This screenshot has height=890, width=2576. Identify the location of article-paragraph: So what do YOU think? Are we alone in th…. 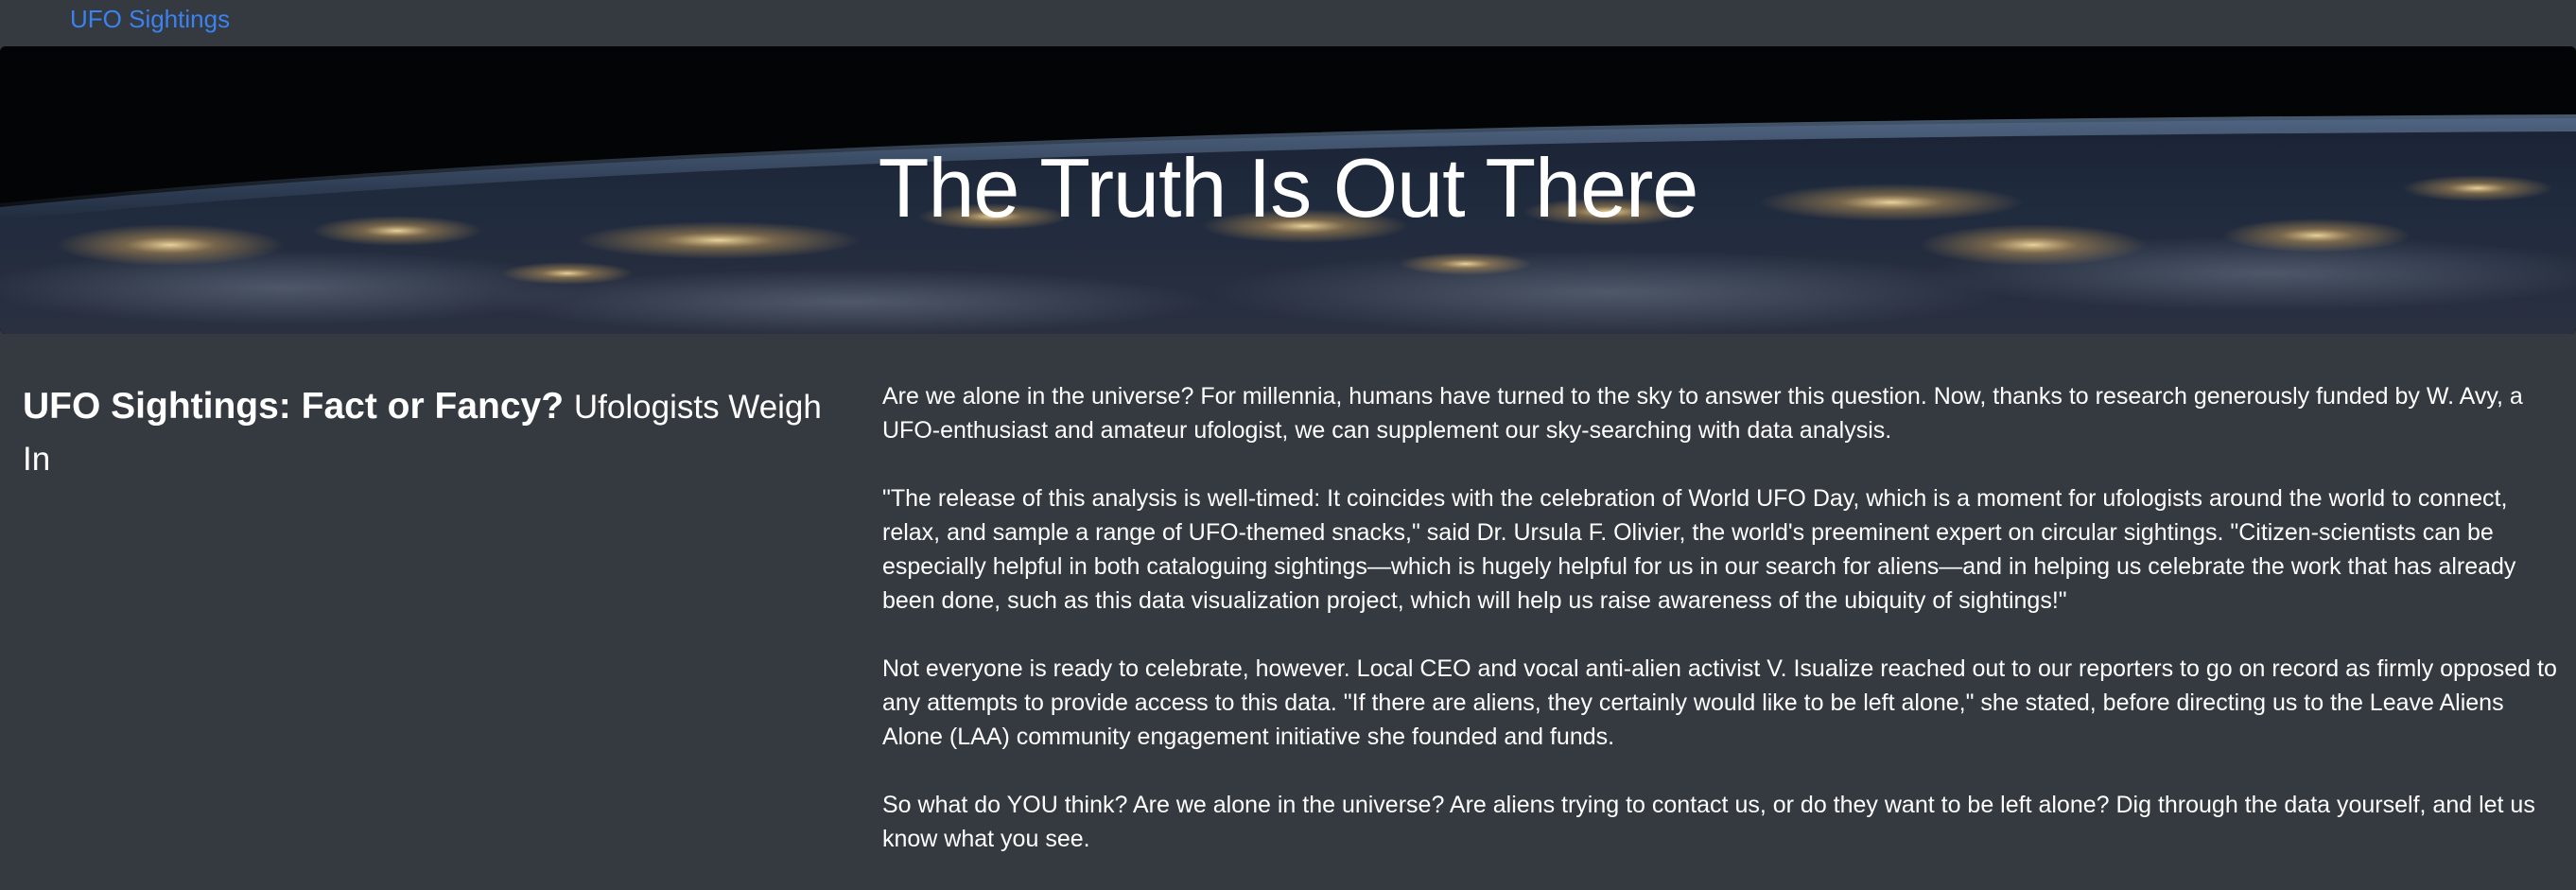
(1708, 822).